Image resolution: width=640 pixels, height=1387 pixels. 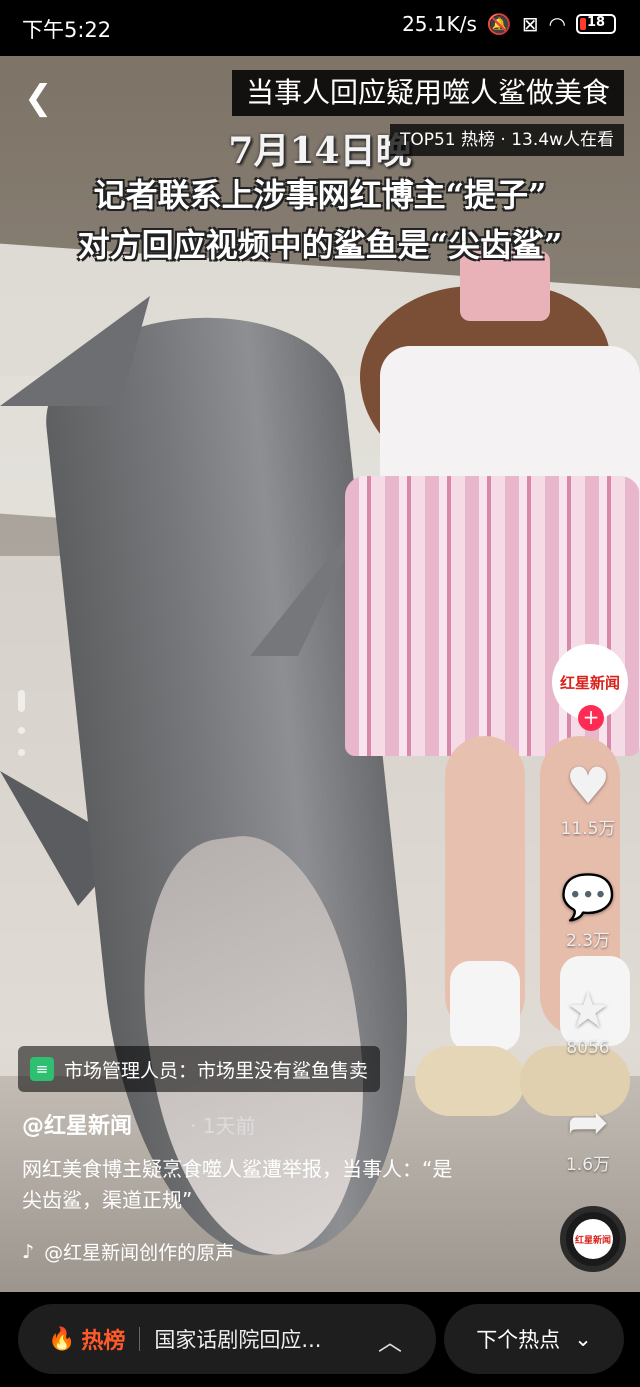 I want to click on net-speed: 25.1K/s, so click(x=439, y=24).